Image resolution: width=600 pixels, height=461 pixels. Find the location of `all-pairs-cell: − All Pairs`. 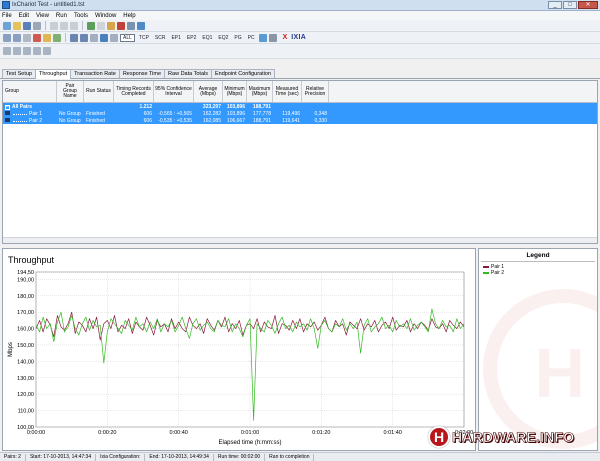

all-pairs-cell: − All Pairs is located at coordinates (30, 107).